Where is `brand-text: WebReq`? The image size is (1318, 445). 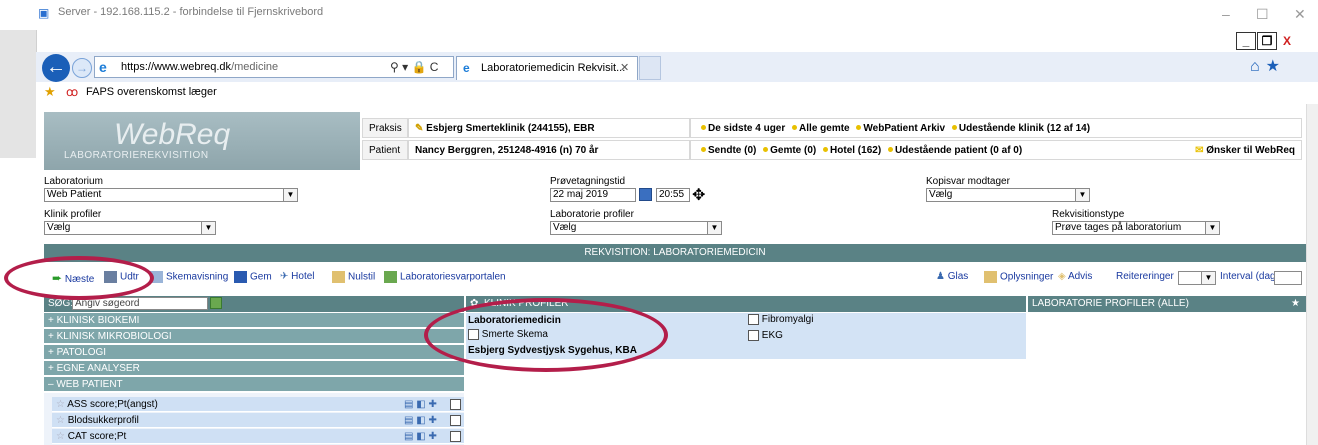
brand-text: WebReq is located at coordinates (172, 134).